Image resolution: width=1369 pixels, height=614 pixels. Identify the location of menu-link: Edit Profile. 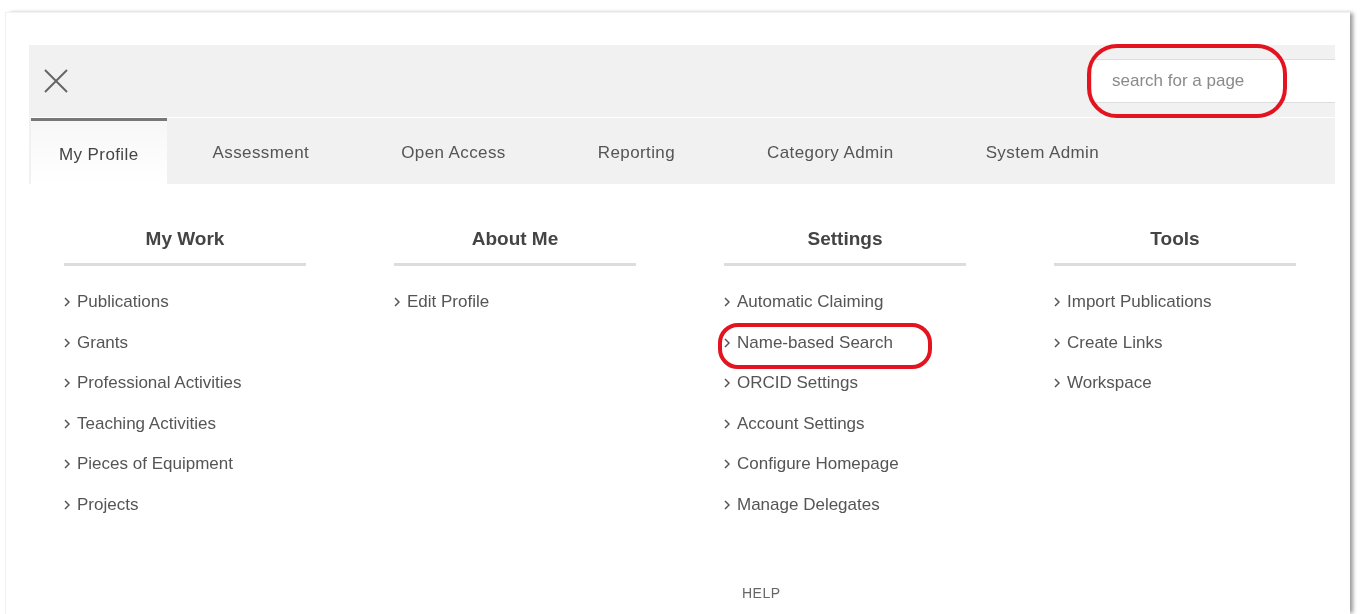
(442, 302).